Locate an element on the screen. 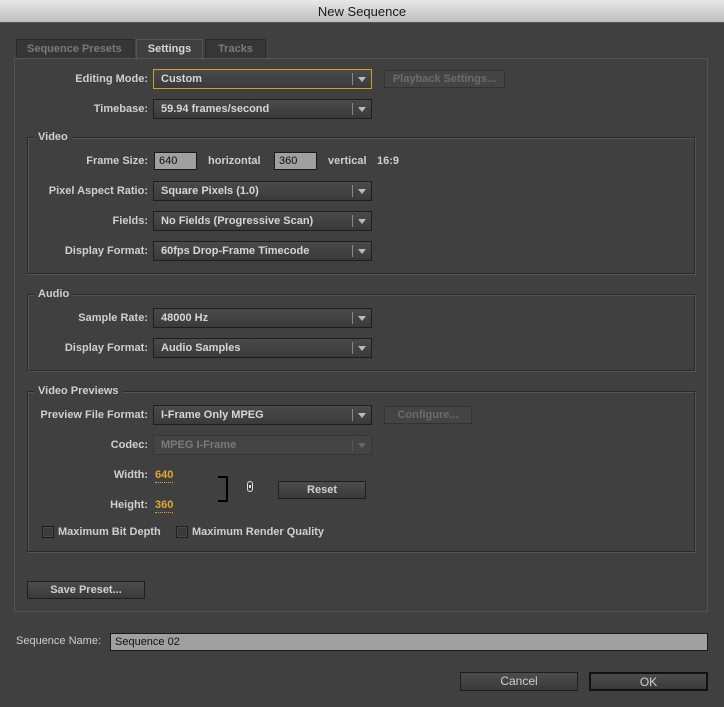 This screenshot has width=724, height=707. fields-select: No Fields (Progressive Scan) is located at coordinates (262, 221).